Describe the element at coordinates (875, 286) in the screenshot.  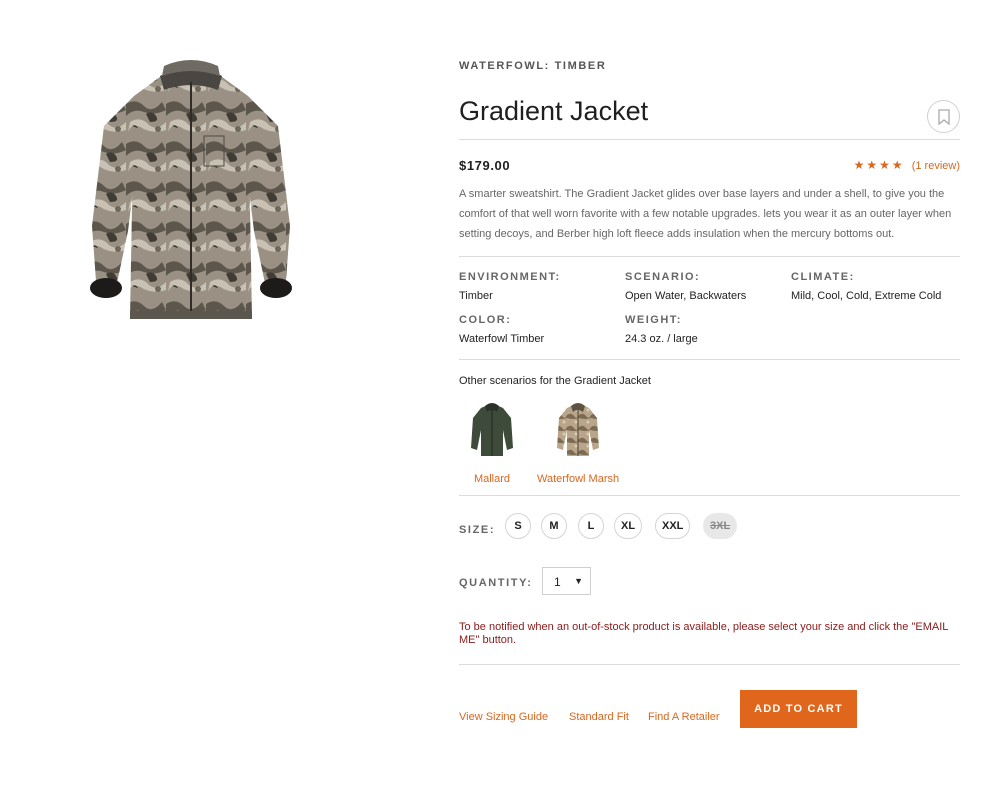
I see `spec-climate: CLIMATE: Mild, Cool, Cold, Extreme Cold` at that location.